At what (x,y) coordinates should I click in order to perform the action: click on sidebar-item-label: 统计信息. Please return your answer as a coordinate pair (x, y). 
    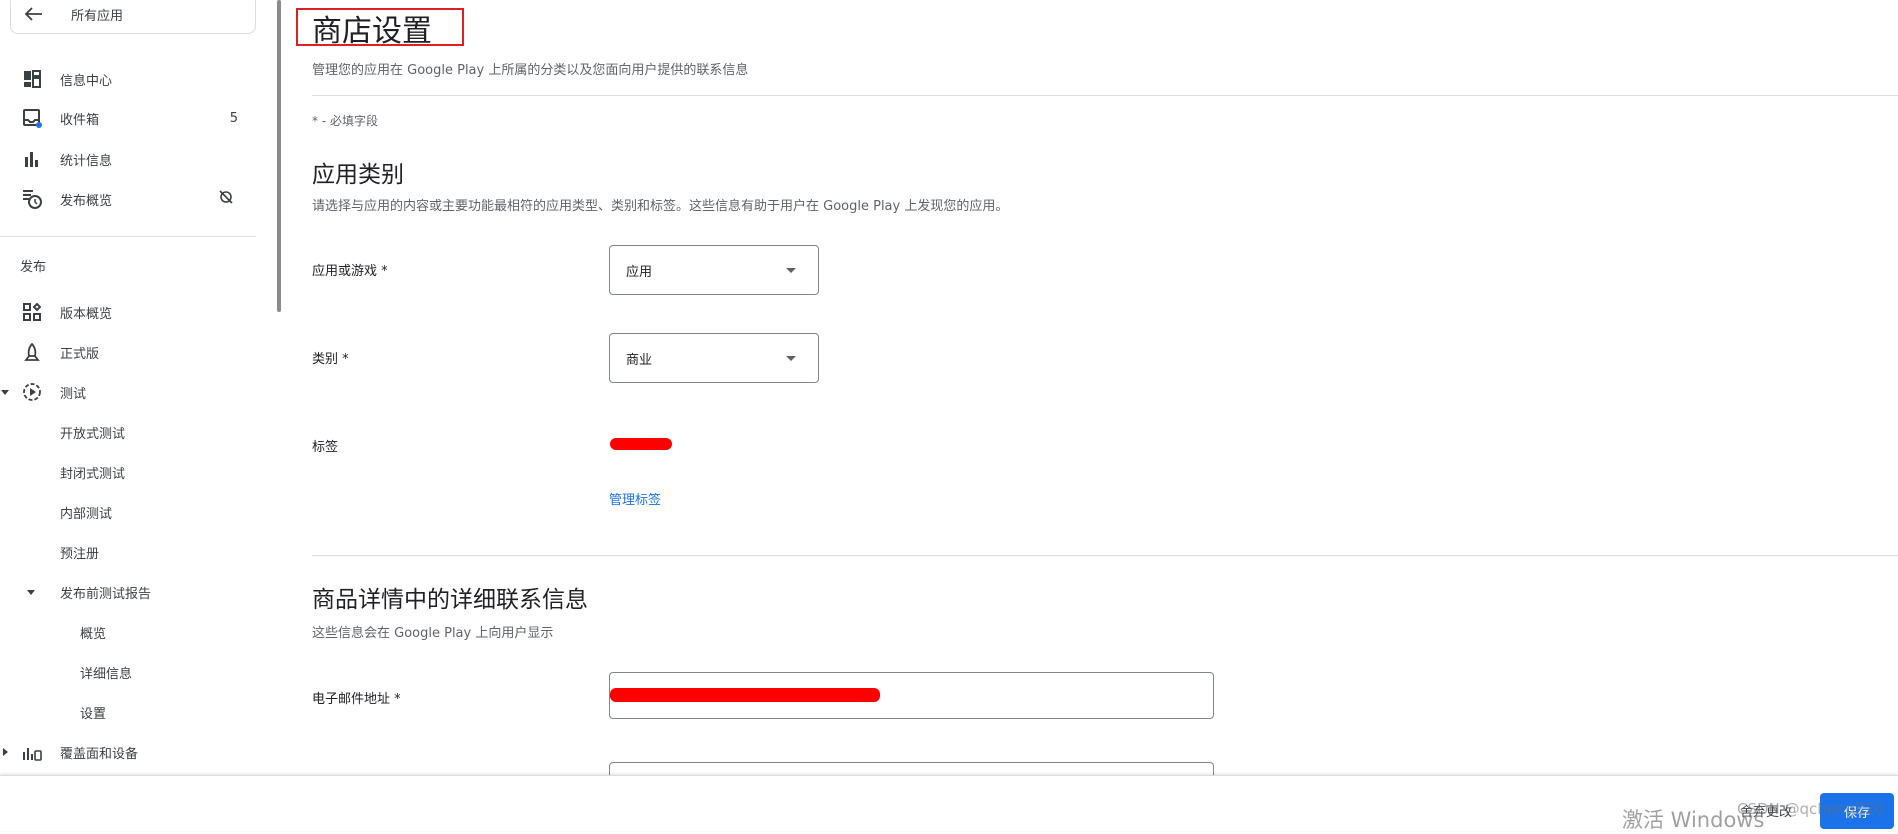
    Looking at the image, I should click on (86, 161).